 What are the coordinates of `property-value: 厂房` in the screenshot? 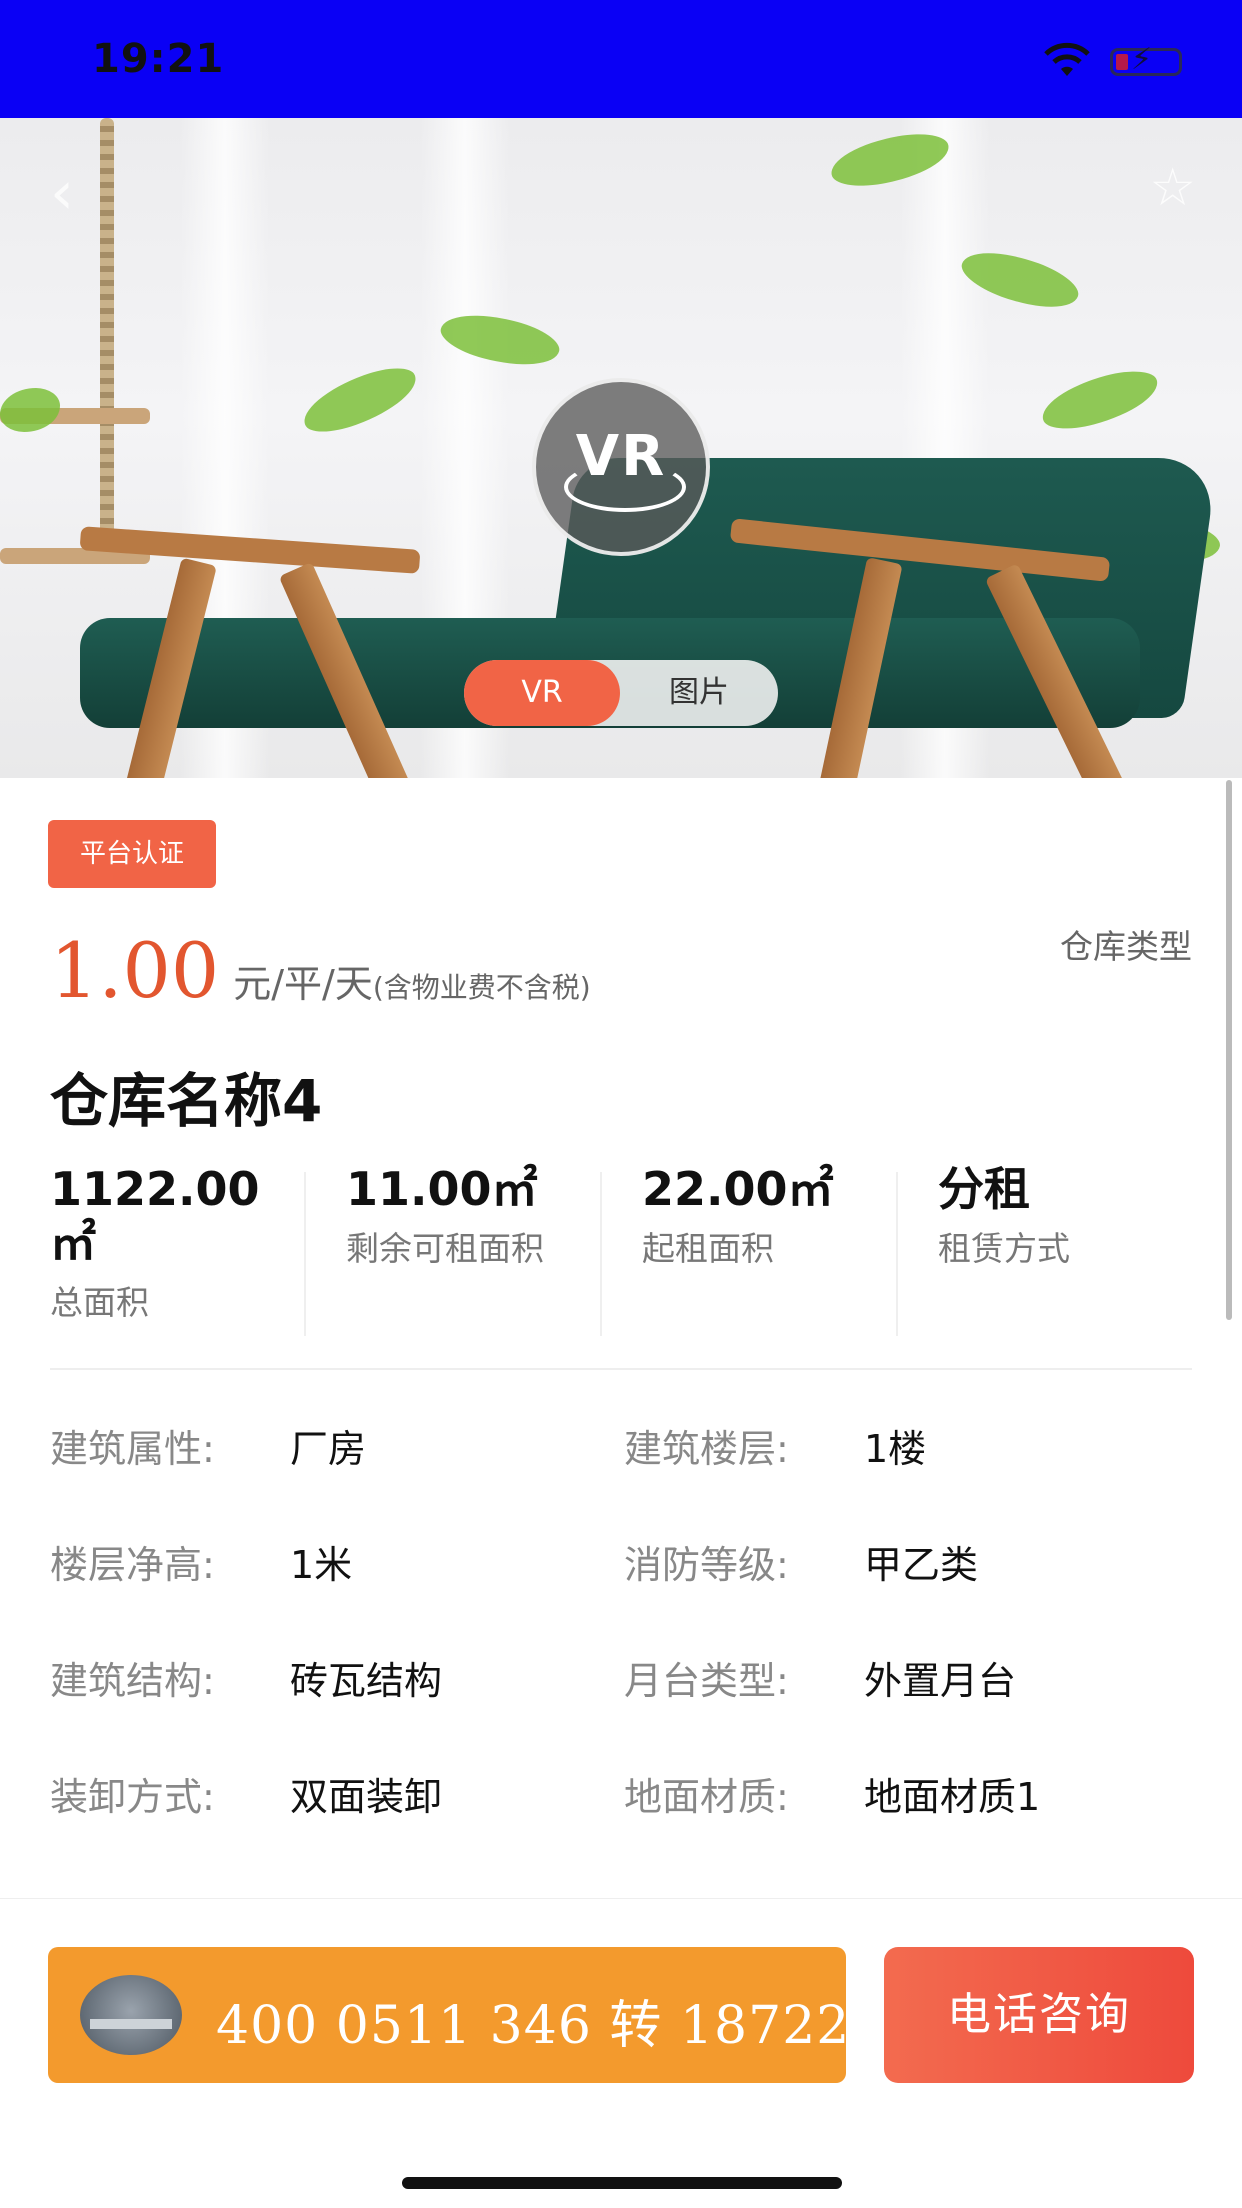 It's located at (328, 1449).